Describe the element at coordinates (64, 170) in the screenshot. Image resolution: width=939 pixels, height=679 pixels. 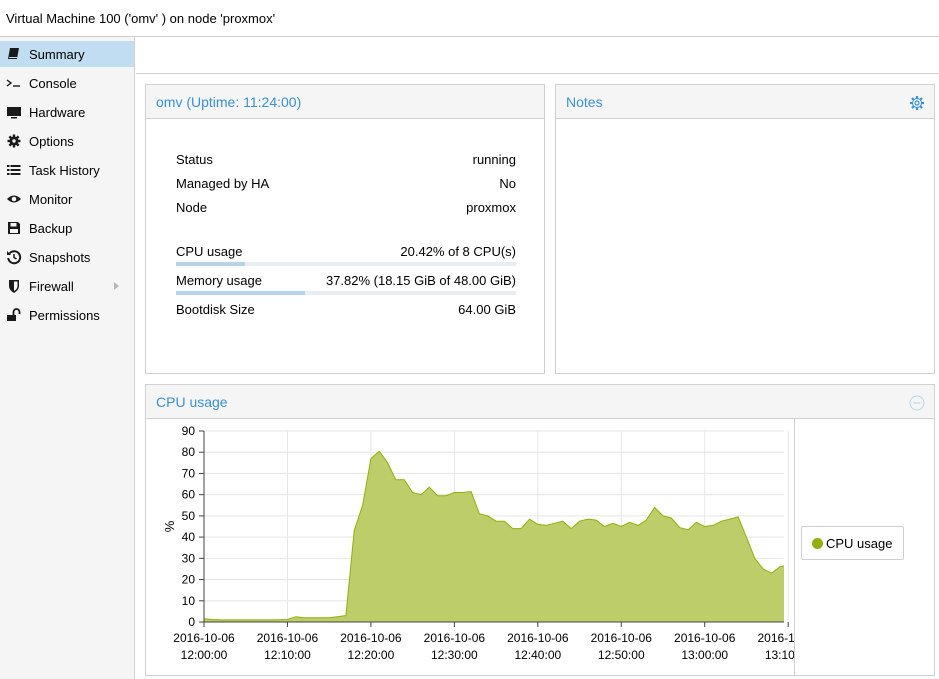
I see `sidebar-item-label: Task History` at that location.